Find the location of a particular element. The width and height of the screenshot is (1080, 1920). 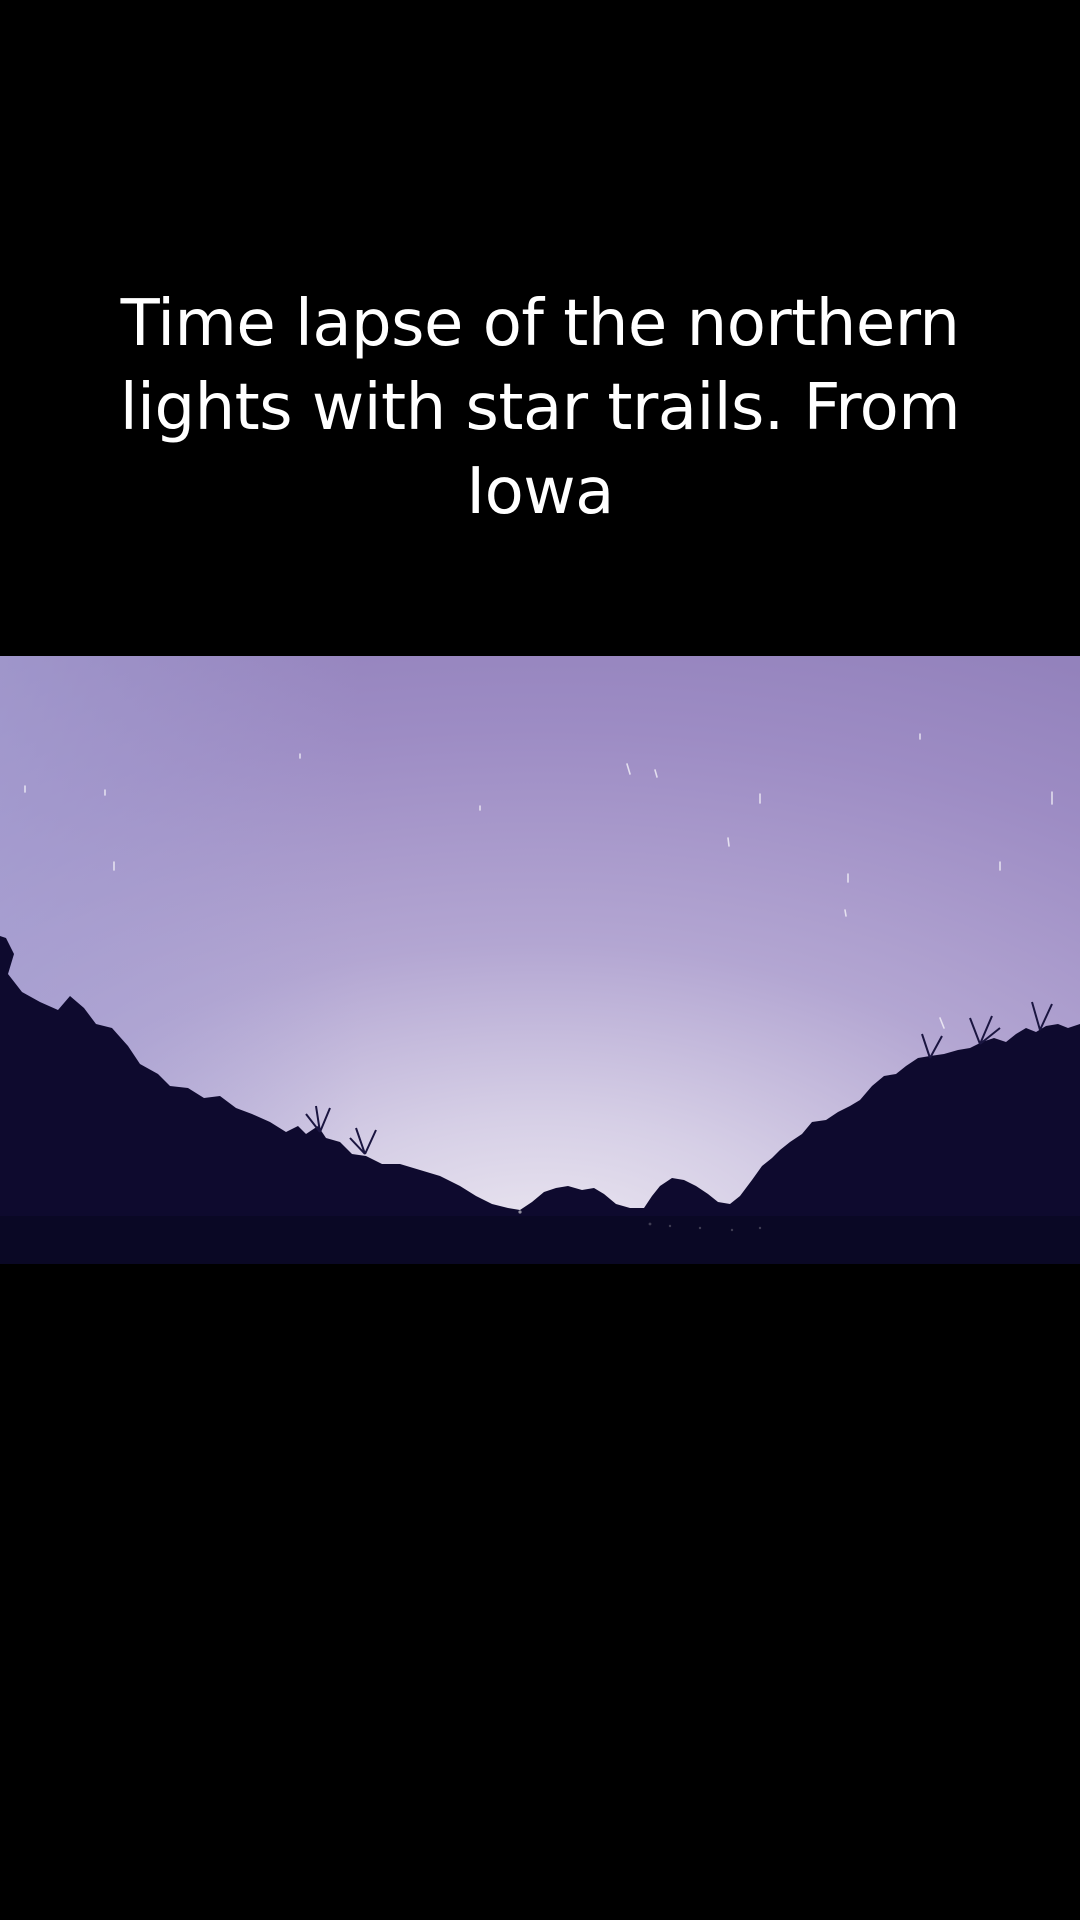

caption-line-2: lights with star trails. From is located at coordinates (540, 408).